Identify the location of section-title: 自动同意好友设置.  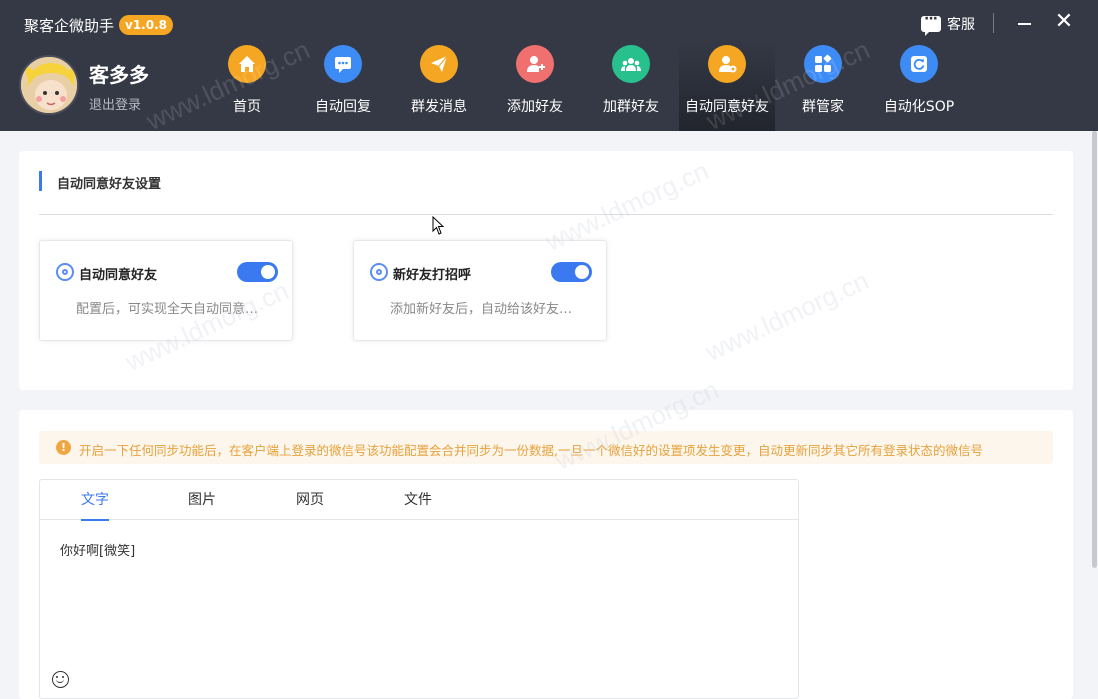
(109, 184).